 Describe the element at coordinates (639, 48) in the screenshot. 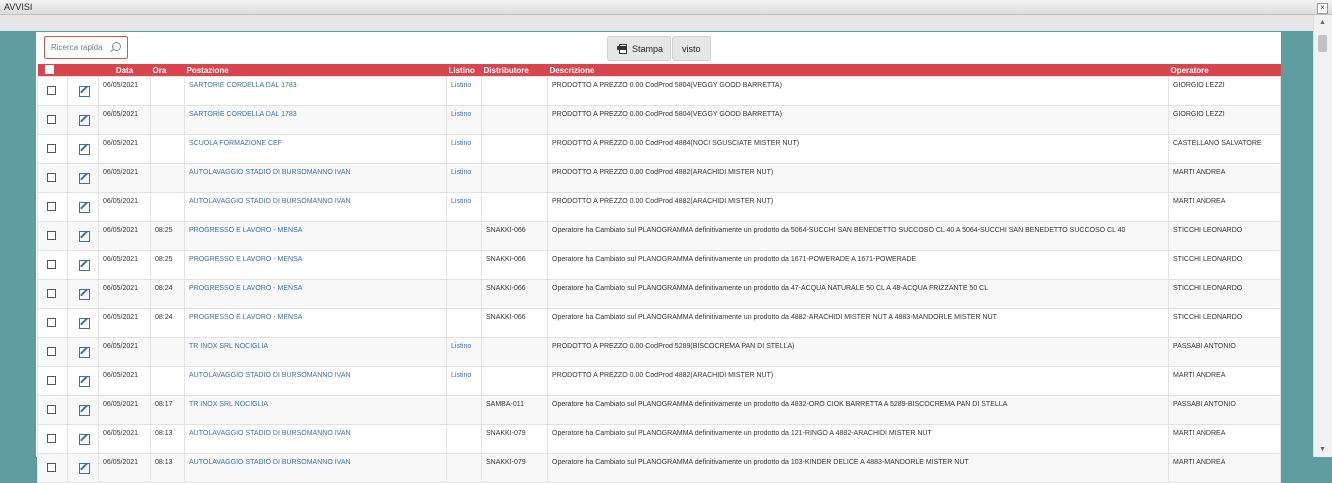

I see `print-button: Stampa` at that location.